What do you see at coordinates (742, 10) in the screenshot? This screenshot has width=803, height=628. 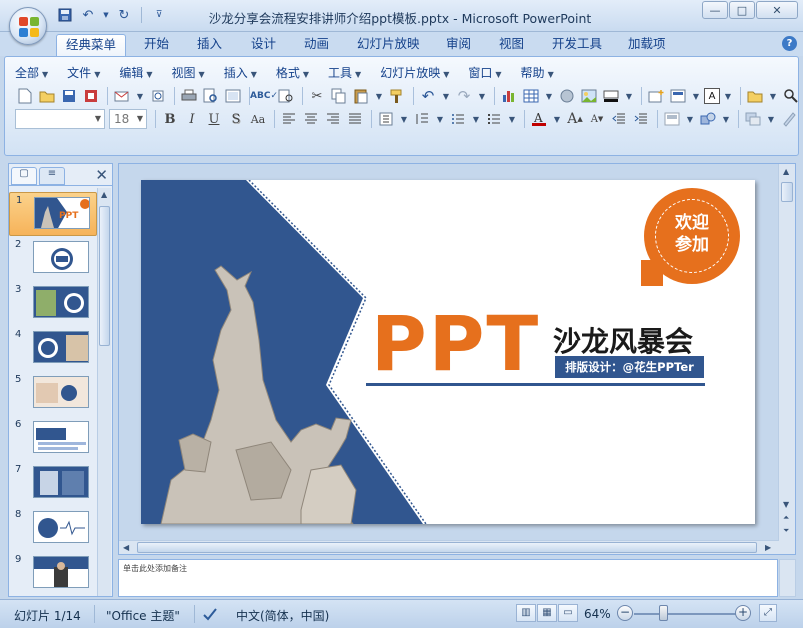 I see `maximize-button: □` at bounding box center [742, 10].